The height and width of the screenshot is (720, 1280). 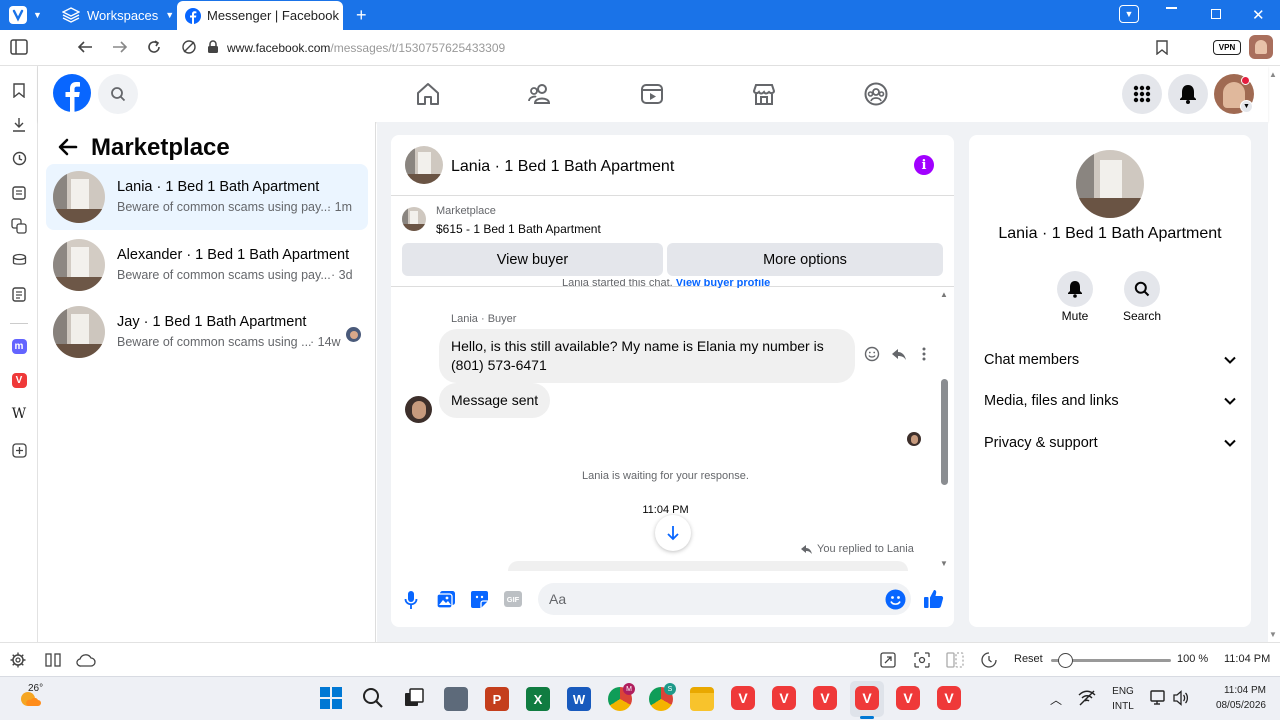 I want to click on microphone-icon, so click(x=411, y=600).